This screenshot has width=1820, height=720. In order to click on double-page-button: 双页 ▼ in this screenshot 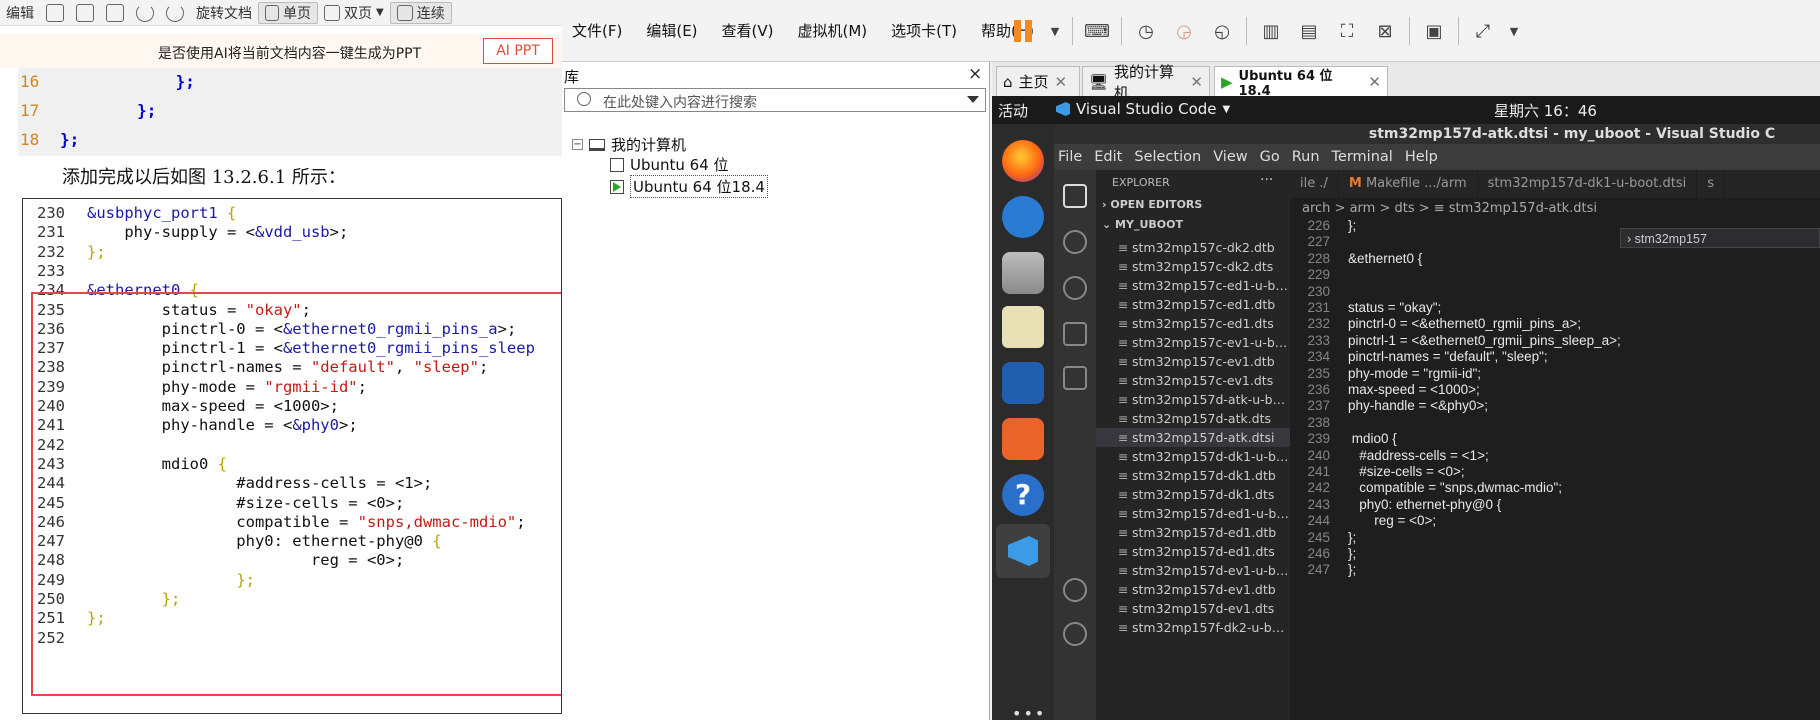, I will do `click(354, 13)`.